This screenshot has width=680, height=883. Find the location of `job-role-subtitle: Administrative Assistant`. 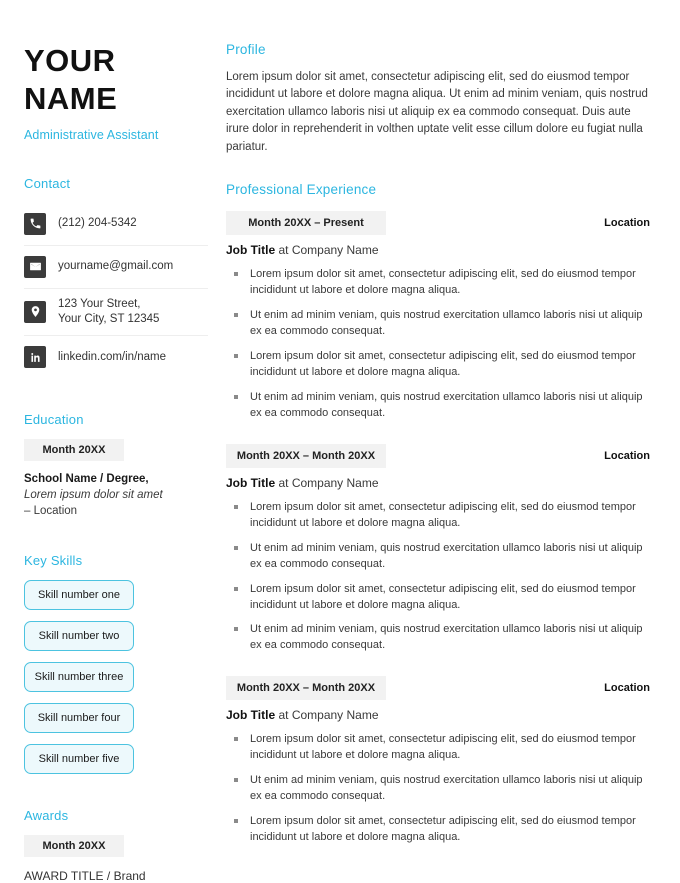

job-role-subtitle: Administrative Assistant is located at coordinates (91, 134).